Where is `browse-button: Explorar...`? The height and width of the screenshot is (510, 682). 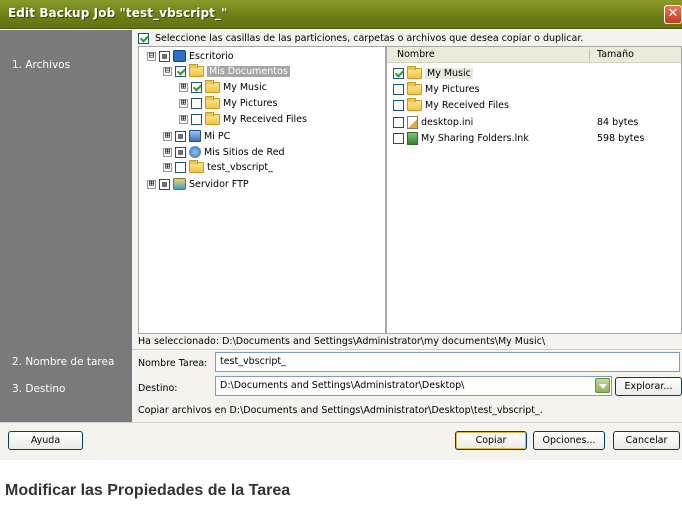 browse-button: Explorar... is located at coordinates (648, 386).